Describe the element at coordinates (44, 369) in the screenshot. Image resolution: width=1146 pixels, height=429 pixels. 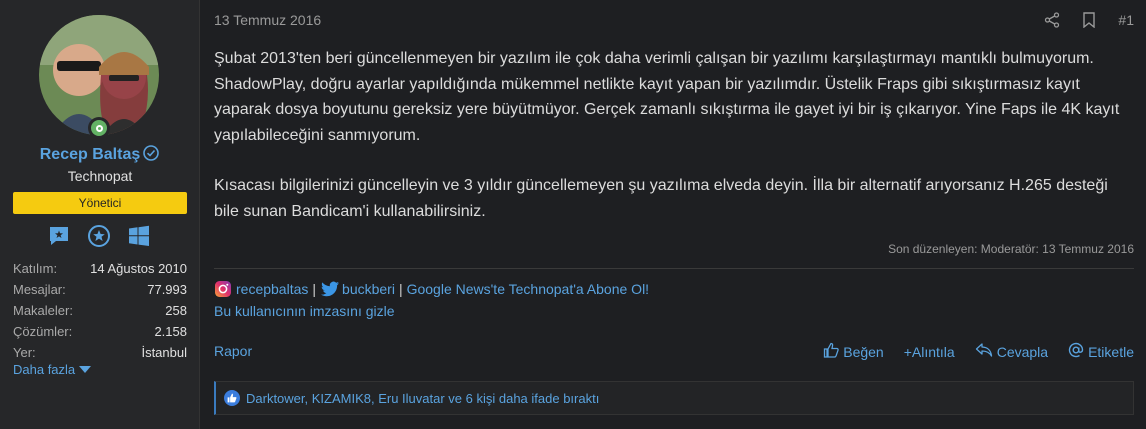
I see `more-info-label: Daha fazla` at that location.